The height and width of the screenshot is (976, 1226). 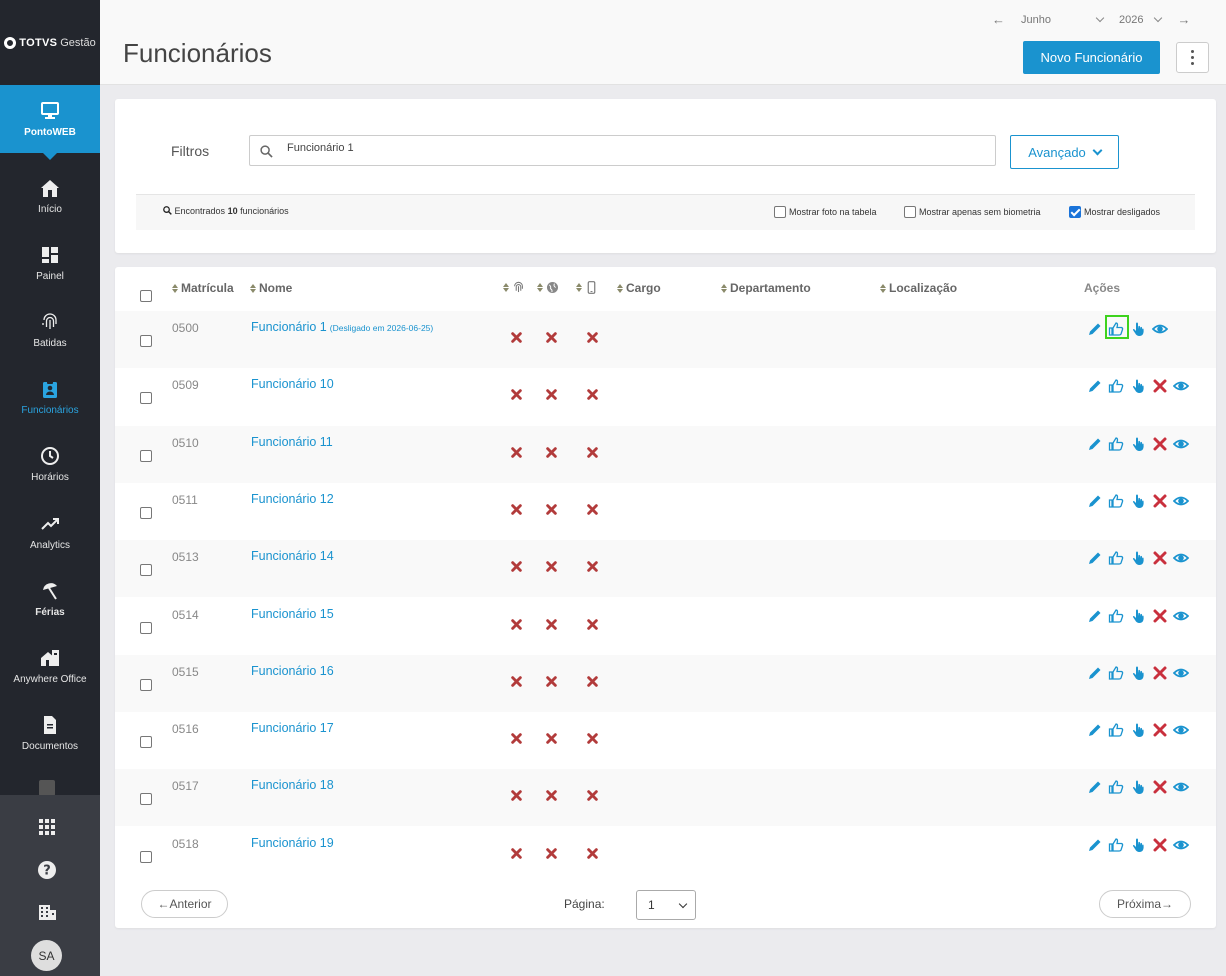 I want to click on more-options-button, so click(x=1192, y=57).